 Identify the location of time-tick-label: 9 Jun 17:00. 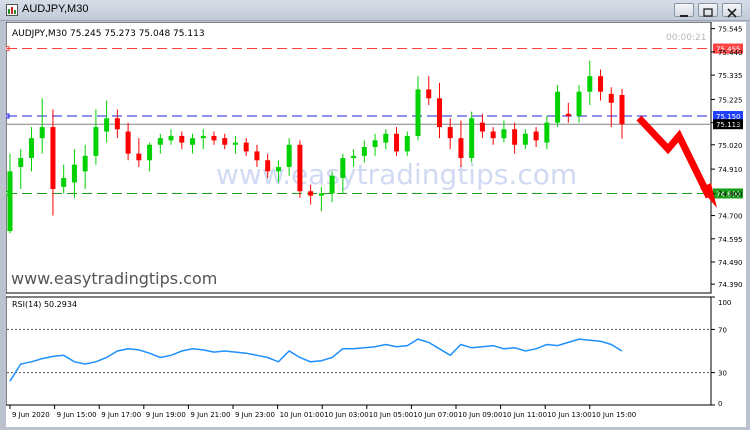
(121, 415).